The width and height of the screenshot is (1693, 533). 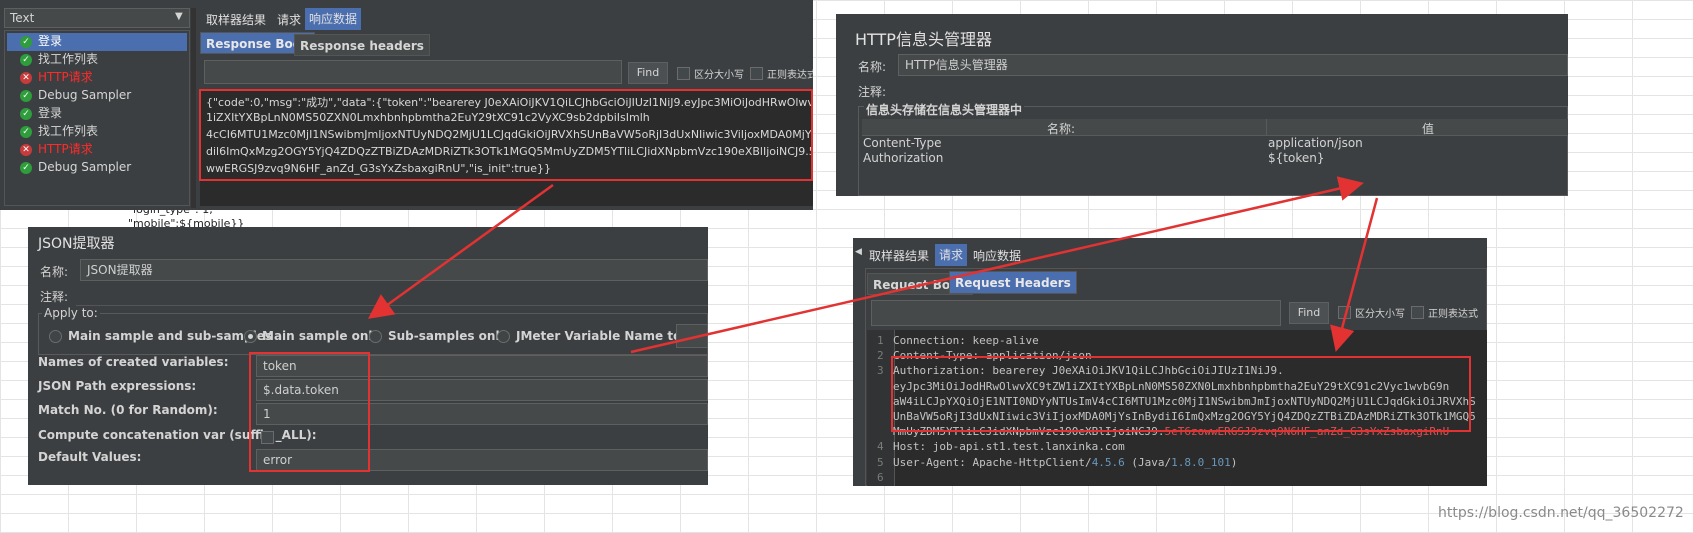 I want to click on arrow-to-request-headers, so click(x=1354, y=274).